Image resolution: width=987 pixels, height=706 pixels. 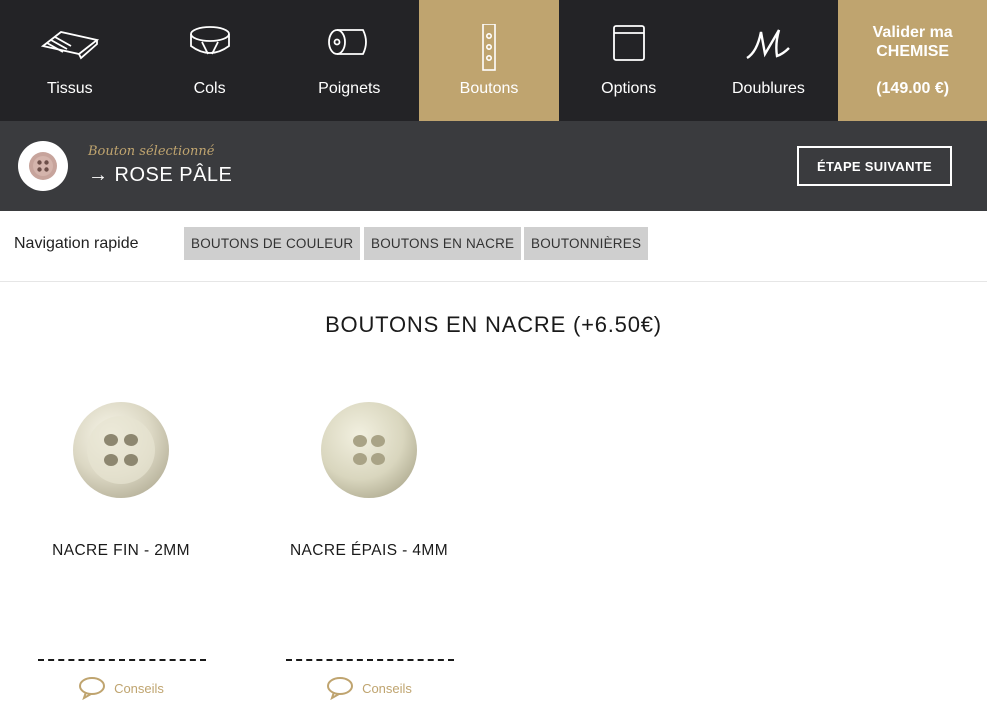 What do you see at coordinates (210, 52) in the screenshot?
I see `collar-icon` at bounding box center [210, 52].